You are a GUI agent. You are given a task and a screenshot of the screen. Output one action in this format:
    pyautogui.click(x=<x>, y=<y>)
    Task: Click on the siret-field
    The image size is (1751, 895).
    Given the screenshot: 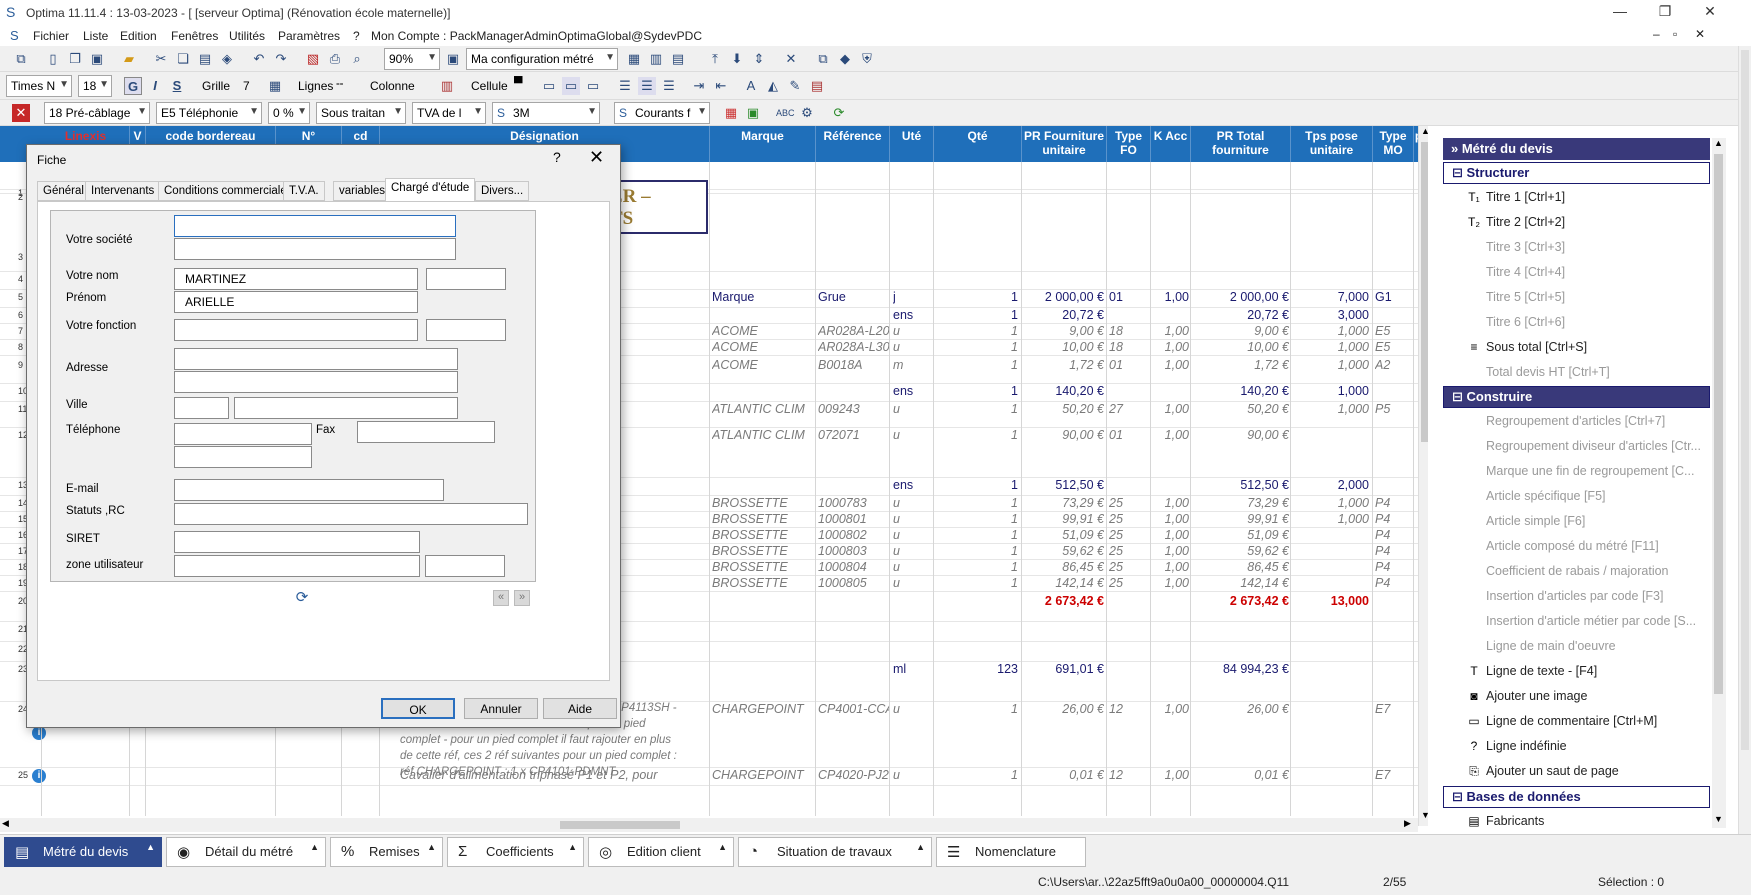 What is the action you would take?
    pyautogui.click(x=297, y=542)
    